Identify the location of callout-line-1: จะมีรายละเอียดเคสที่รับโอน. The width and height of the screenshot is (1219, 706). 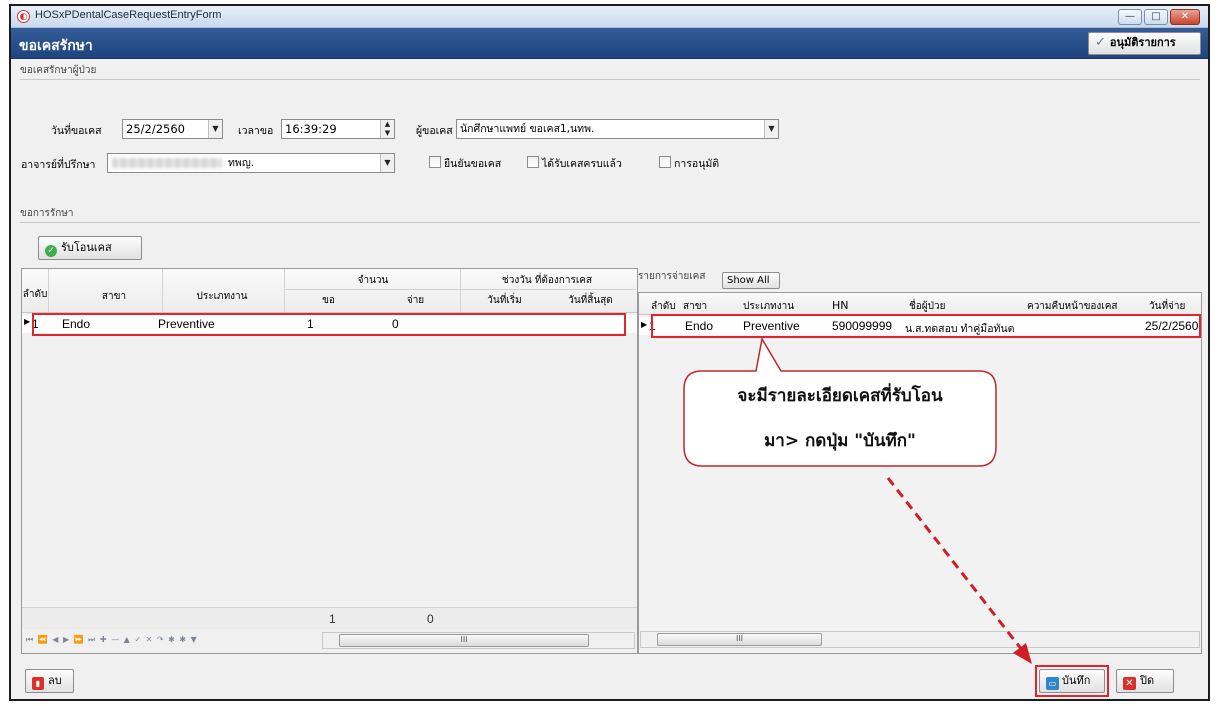
(840, 396).